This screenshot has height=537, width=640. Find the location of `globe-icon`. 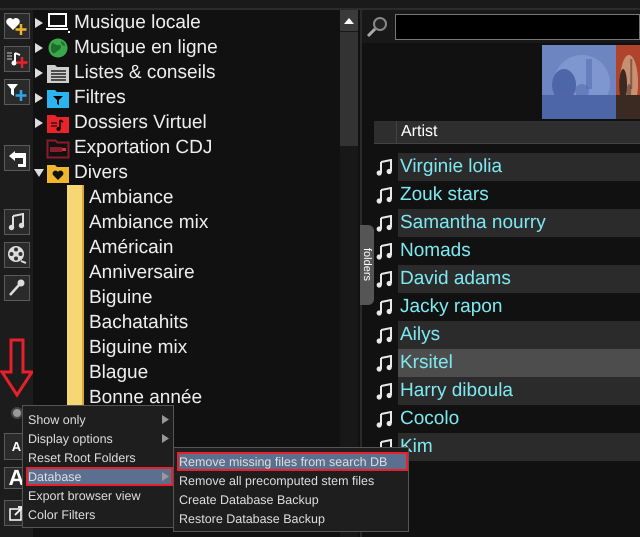

globe-icon is located at coordinates (58, 47).